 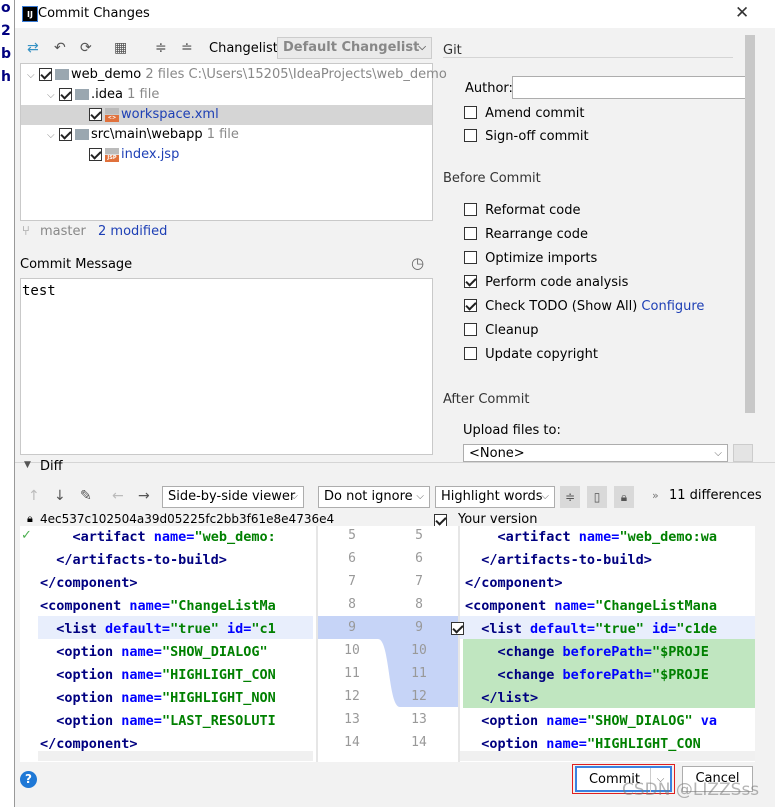 I want to click on upload-target-select: <None> ⌵, so click(x=595, y=453).